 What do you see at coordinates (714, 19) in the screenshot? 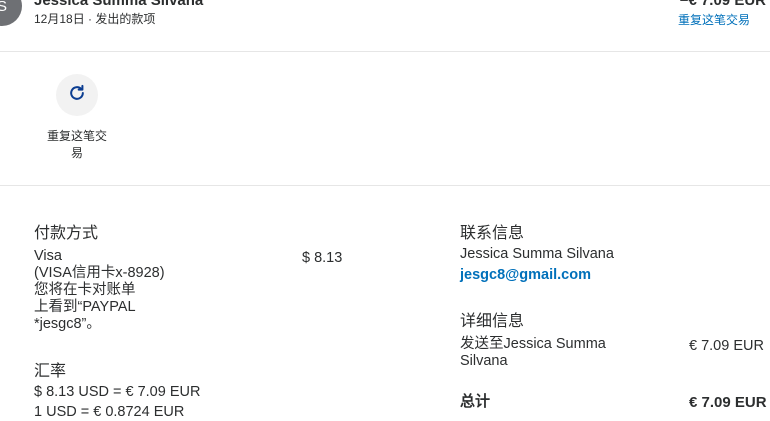
I see `repeat-transaction-link: 重复这笔交易` at bounding box center [714, 19].